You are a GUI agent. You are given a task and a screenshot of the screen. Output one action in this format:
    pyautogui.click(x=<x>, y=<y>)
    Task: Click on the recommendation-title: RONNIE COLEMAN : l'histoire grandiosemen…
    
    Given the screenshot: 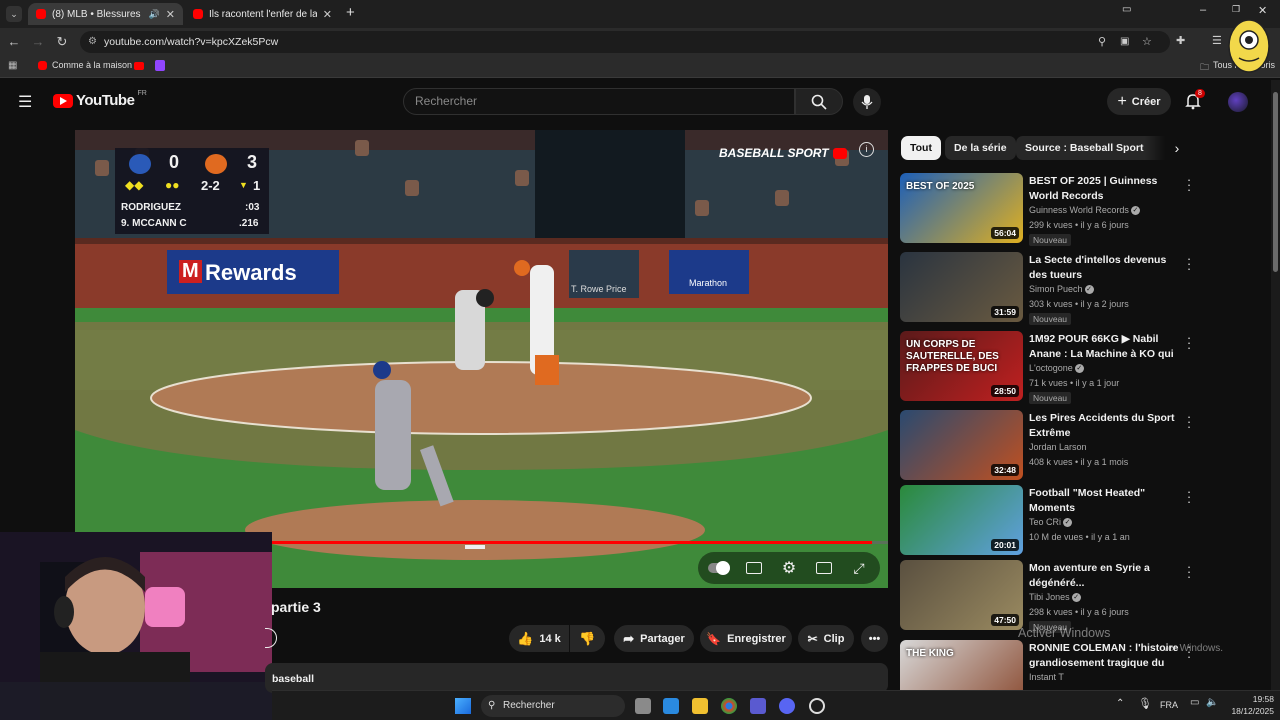 What is the action you would take?
    pyautogui.click(x=1104, y=656)
    